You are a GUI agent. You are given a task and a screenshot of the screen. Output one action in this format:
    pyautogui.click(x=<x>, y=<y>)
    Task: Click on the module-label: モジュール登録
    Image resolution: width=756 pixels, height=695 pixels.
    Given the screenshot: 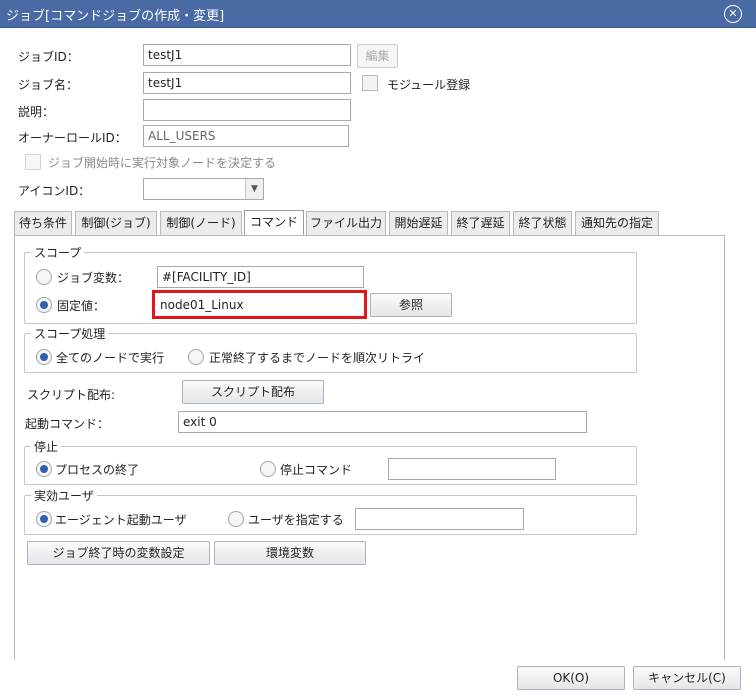 What is the action you would take?
    pyautogui.click(x=429, y=85)
    